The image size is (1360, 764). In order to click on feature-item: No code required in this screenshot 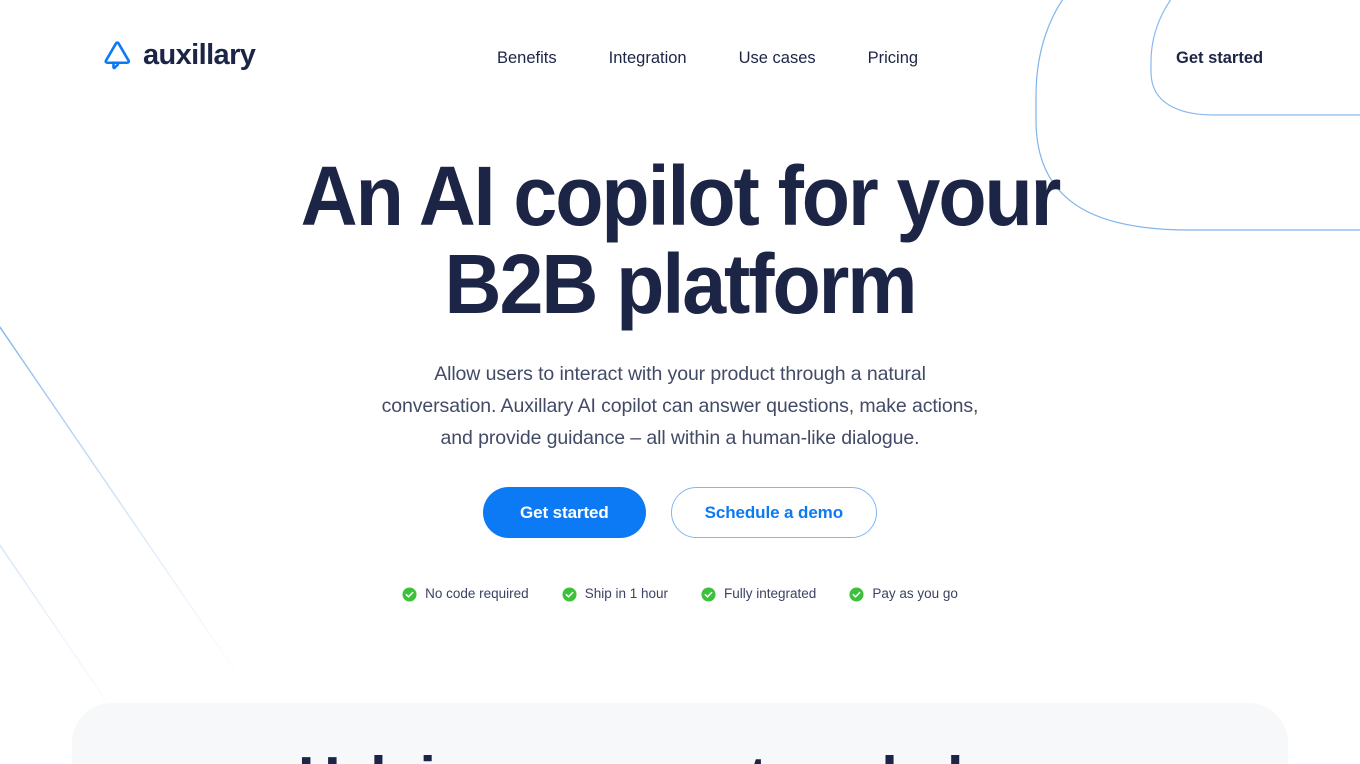, I will do `click(465, 594)`.